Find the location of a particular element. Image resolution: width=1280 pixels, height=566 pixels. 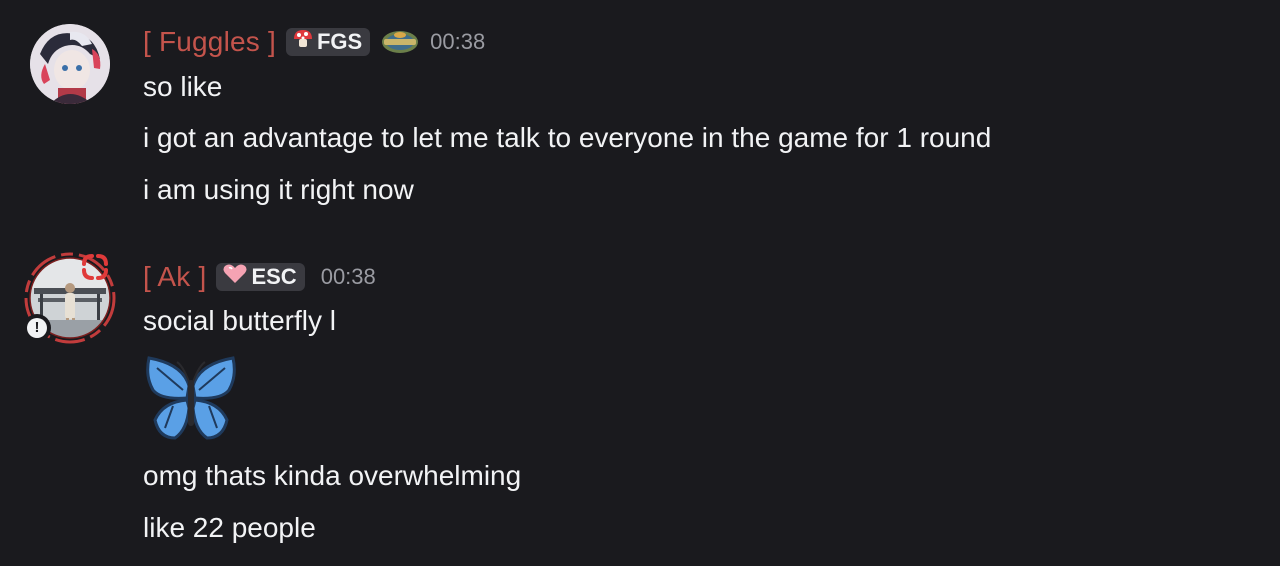

username: [ Ak ] is located at coordinates (174, 277).